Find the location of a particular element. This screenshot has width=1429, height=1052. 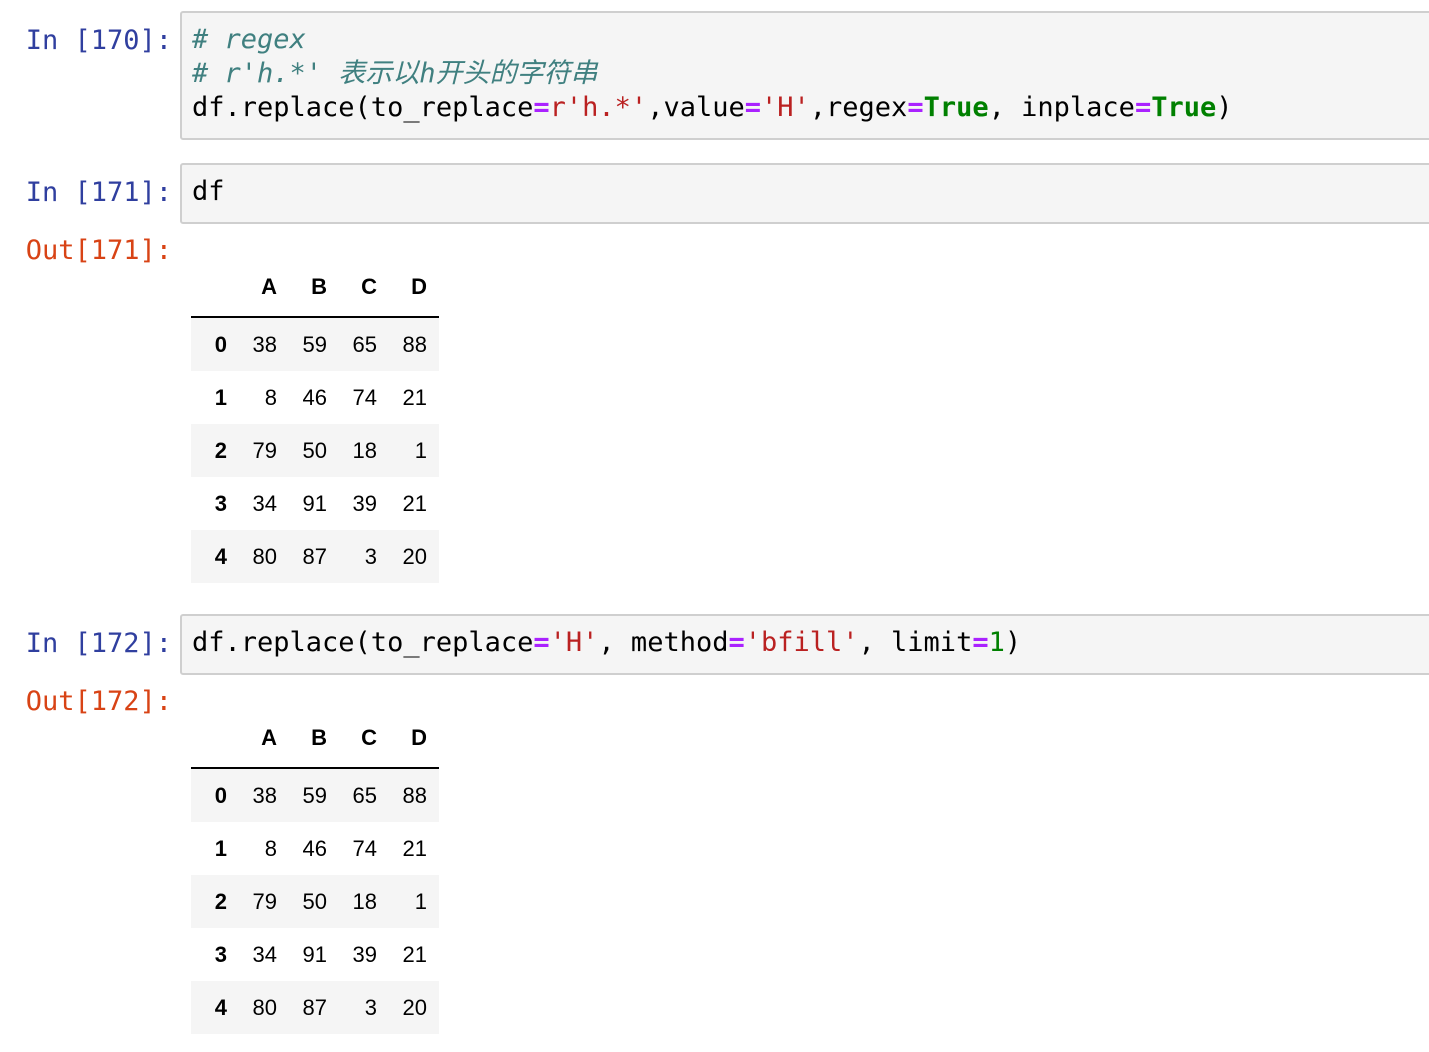

input-prompt-170: In [170]: is located at coordinates (98, 40).